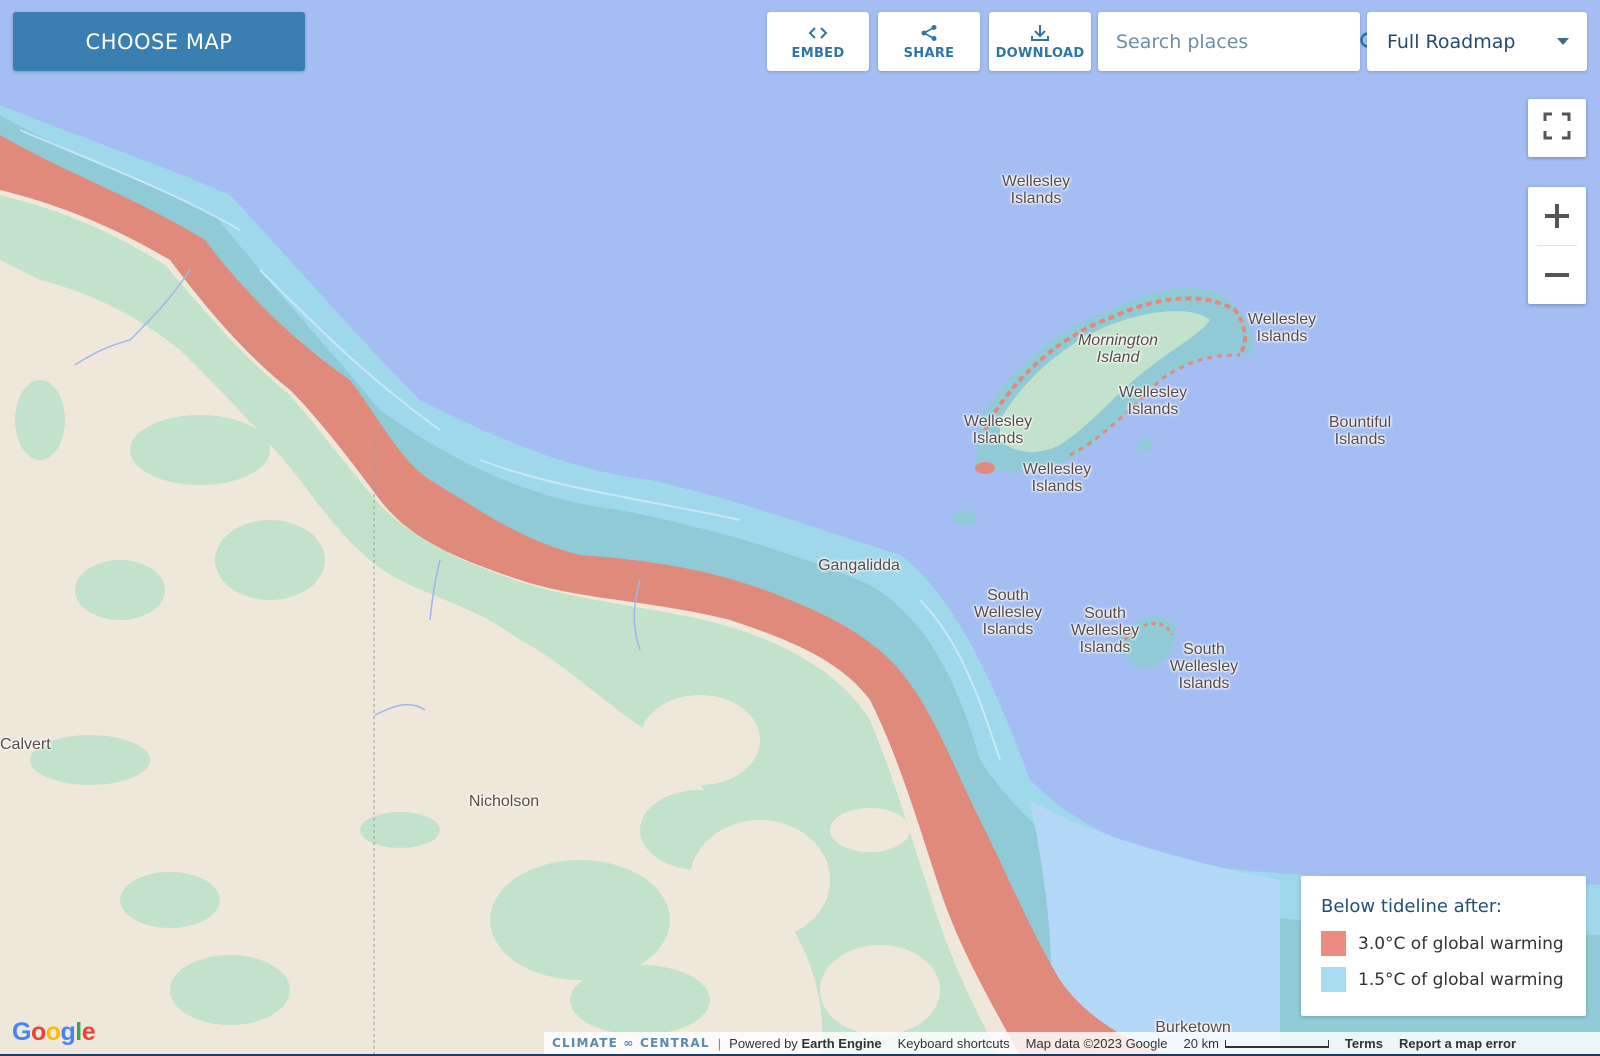  I want to click on share-icon, so click(929, 33).